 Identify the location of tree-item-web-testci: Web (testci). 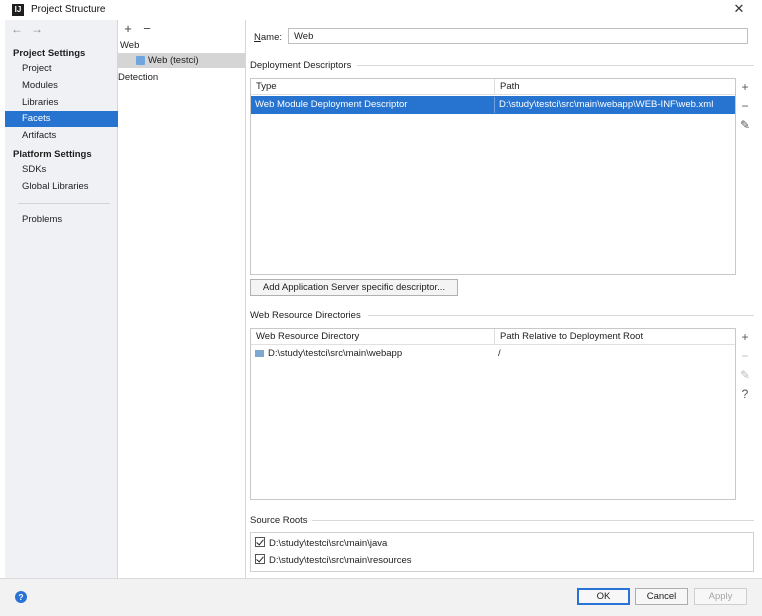
(181, 60).